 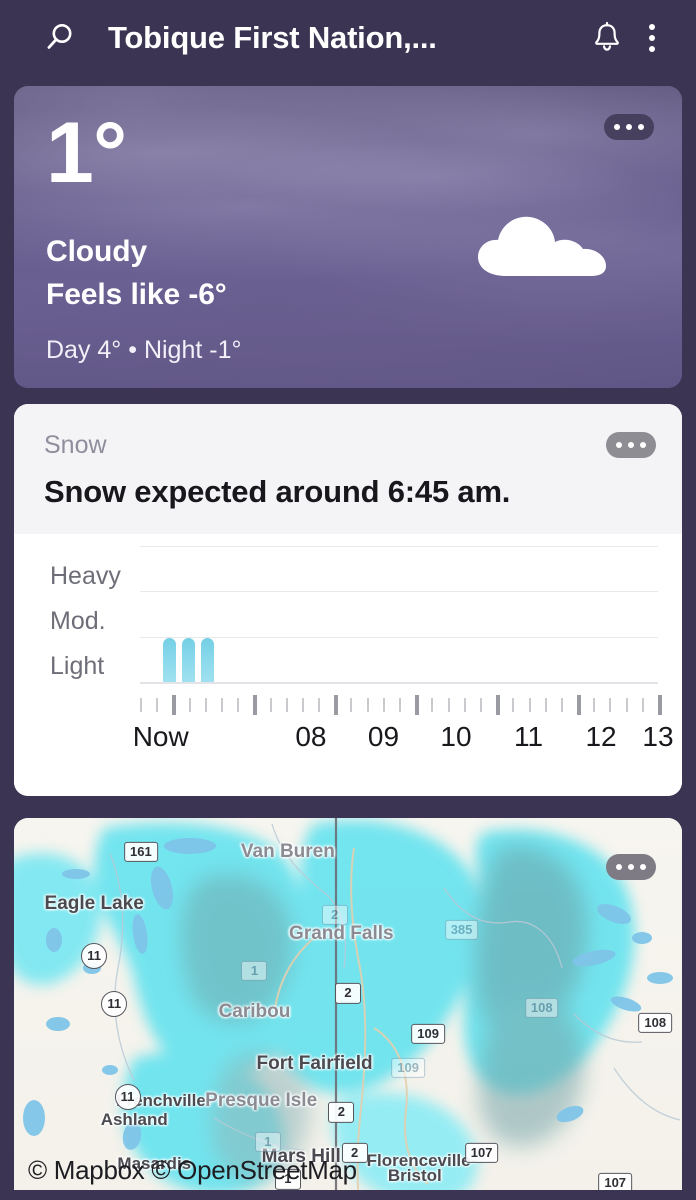 I want to click on x-axis-label: 13, so click(x=658, y=737).